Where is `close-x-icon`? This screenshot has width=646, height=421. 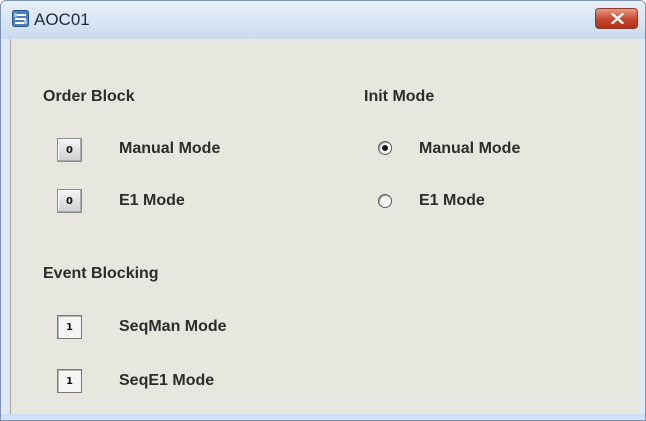
close-x-icon is located at coordinates (617, 18).